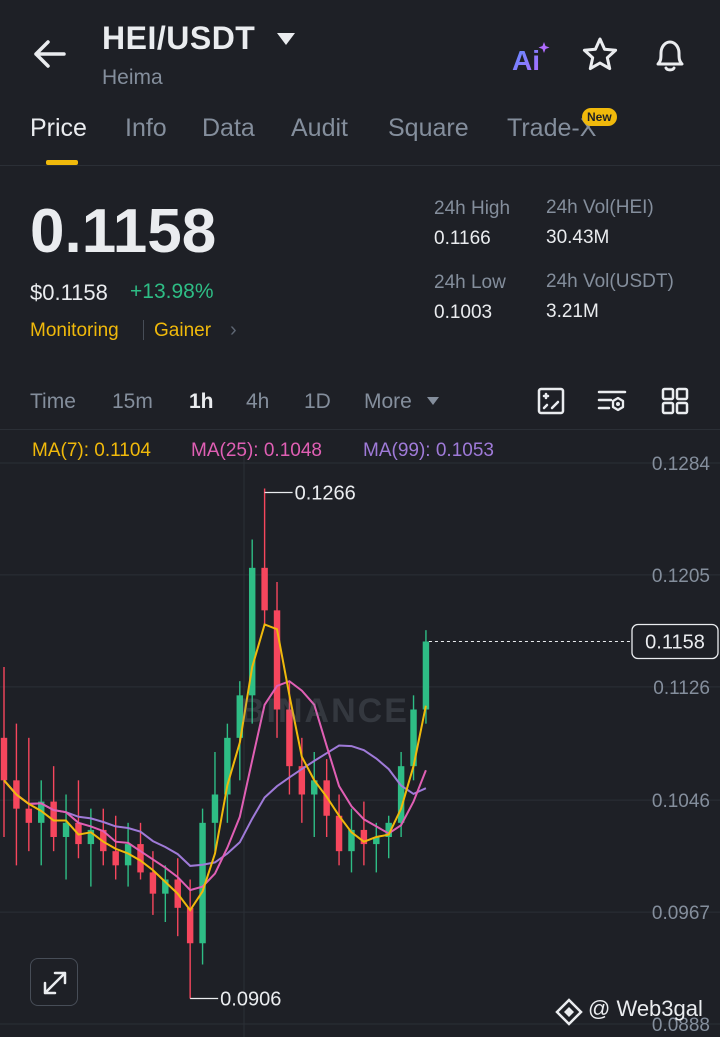  I want to click on vol-usdt-label: 24h Vol(USDT), so click(610, 281).